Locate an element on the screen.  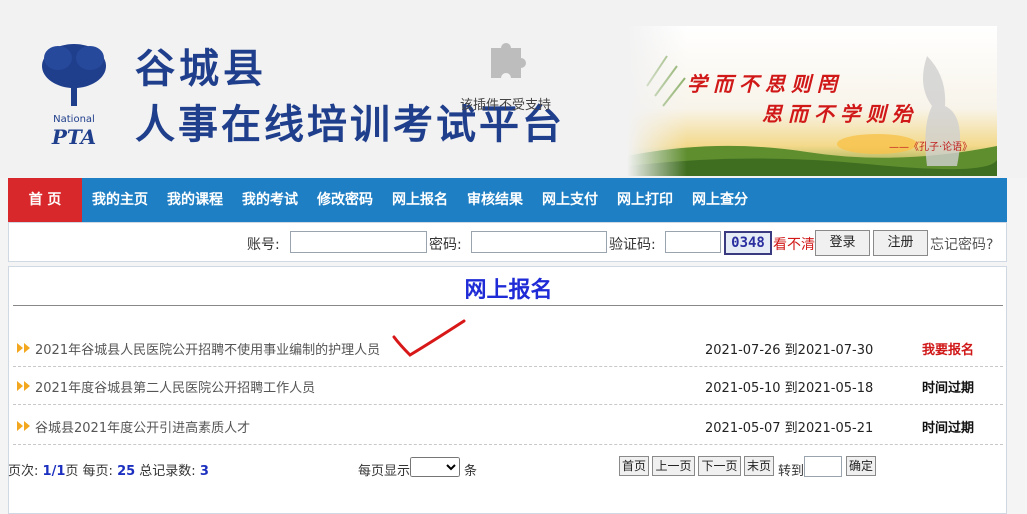
puzzle-icon is located at coordinates (508, 60).